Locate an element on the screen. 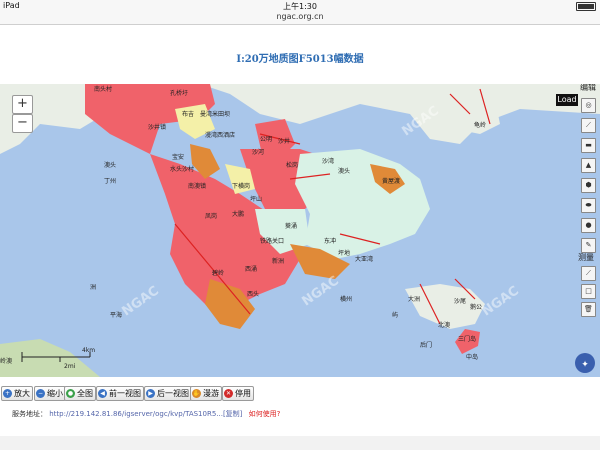 Image resolution: width=600 pixels, height=450 pixels. place-label: 下横岗 is located at coordinates (241, 186).